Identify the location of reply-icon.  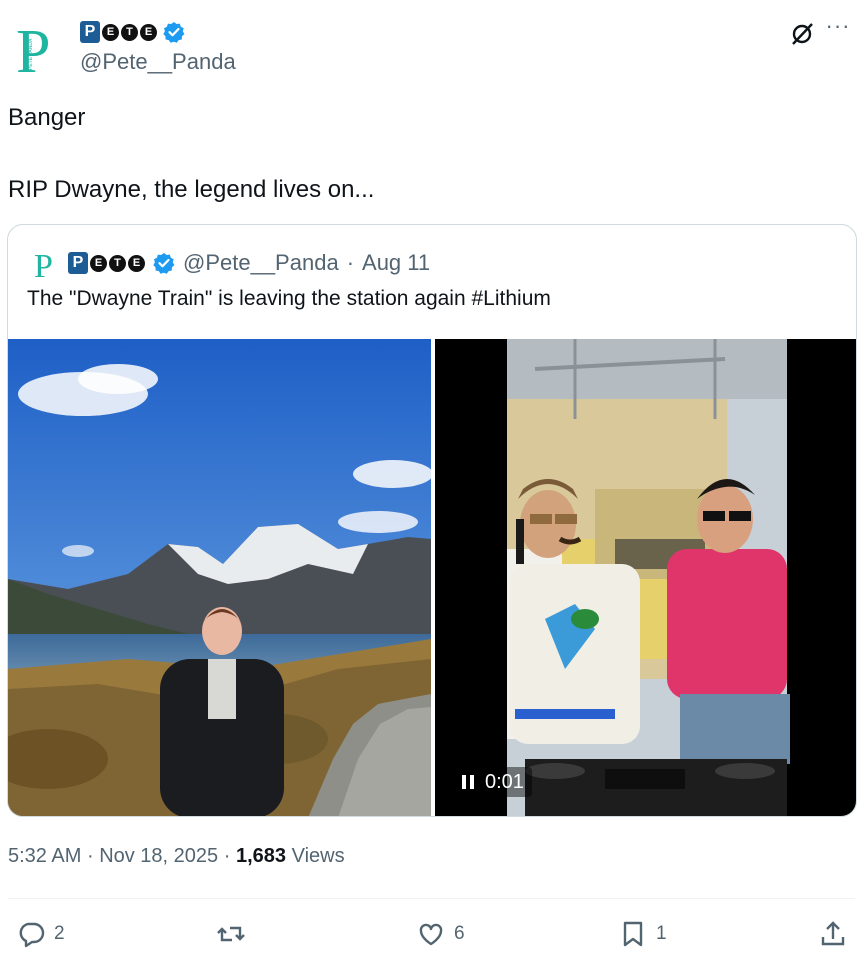
(32, 935).